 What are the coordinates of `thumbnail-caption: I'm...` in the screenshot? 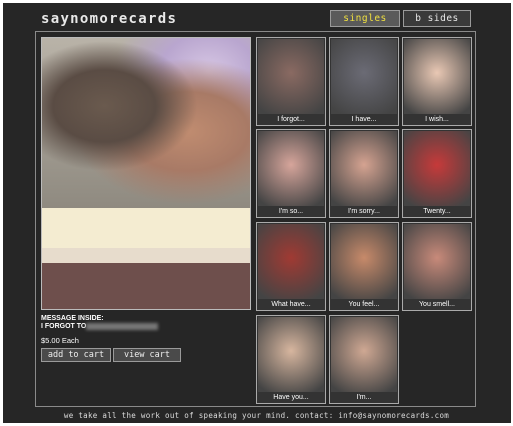 It's located at (364, 397).